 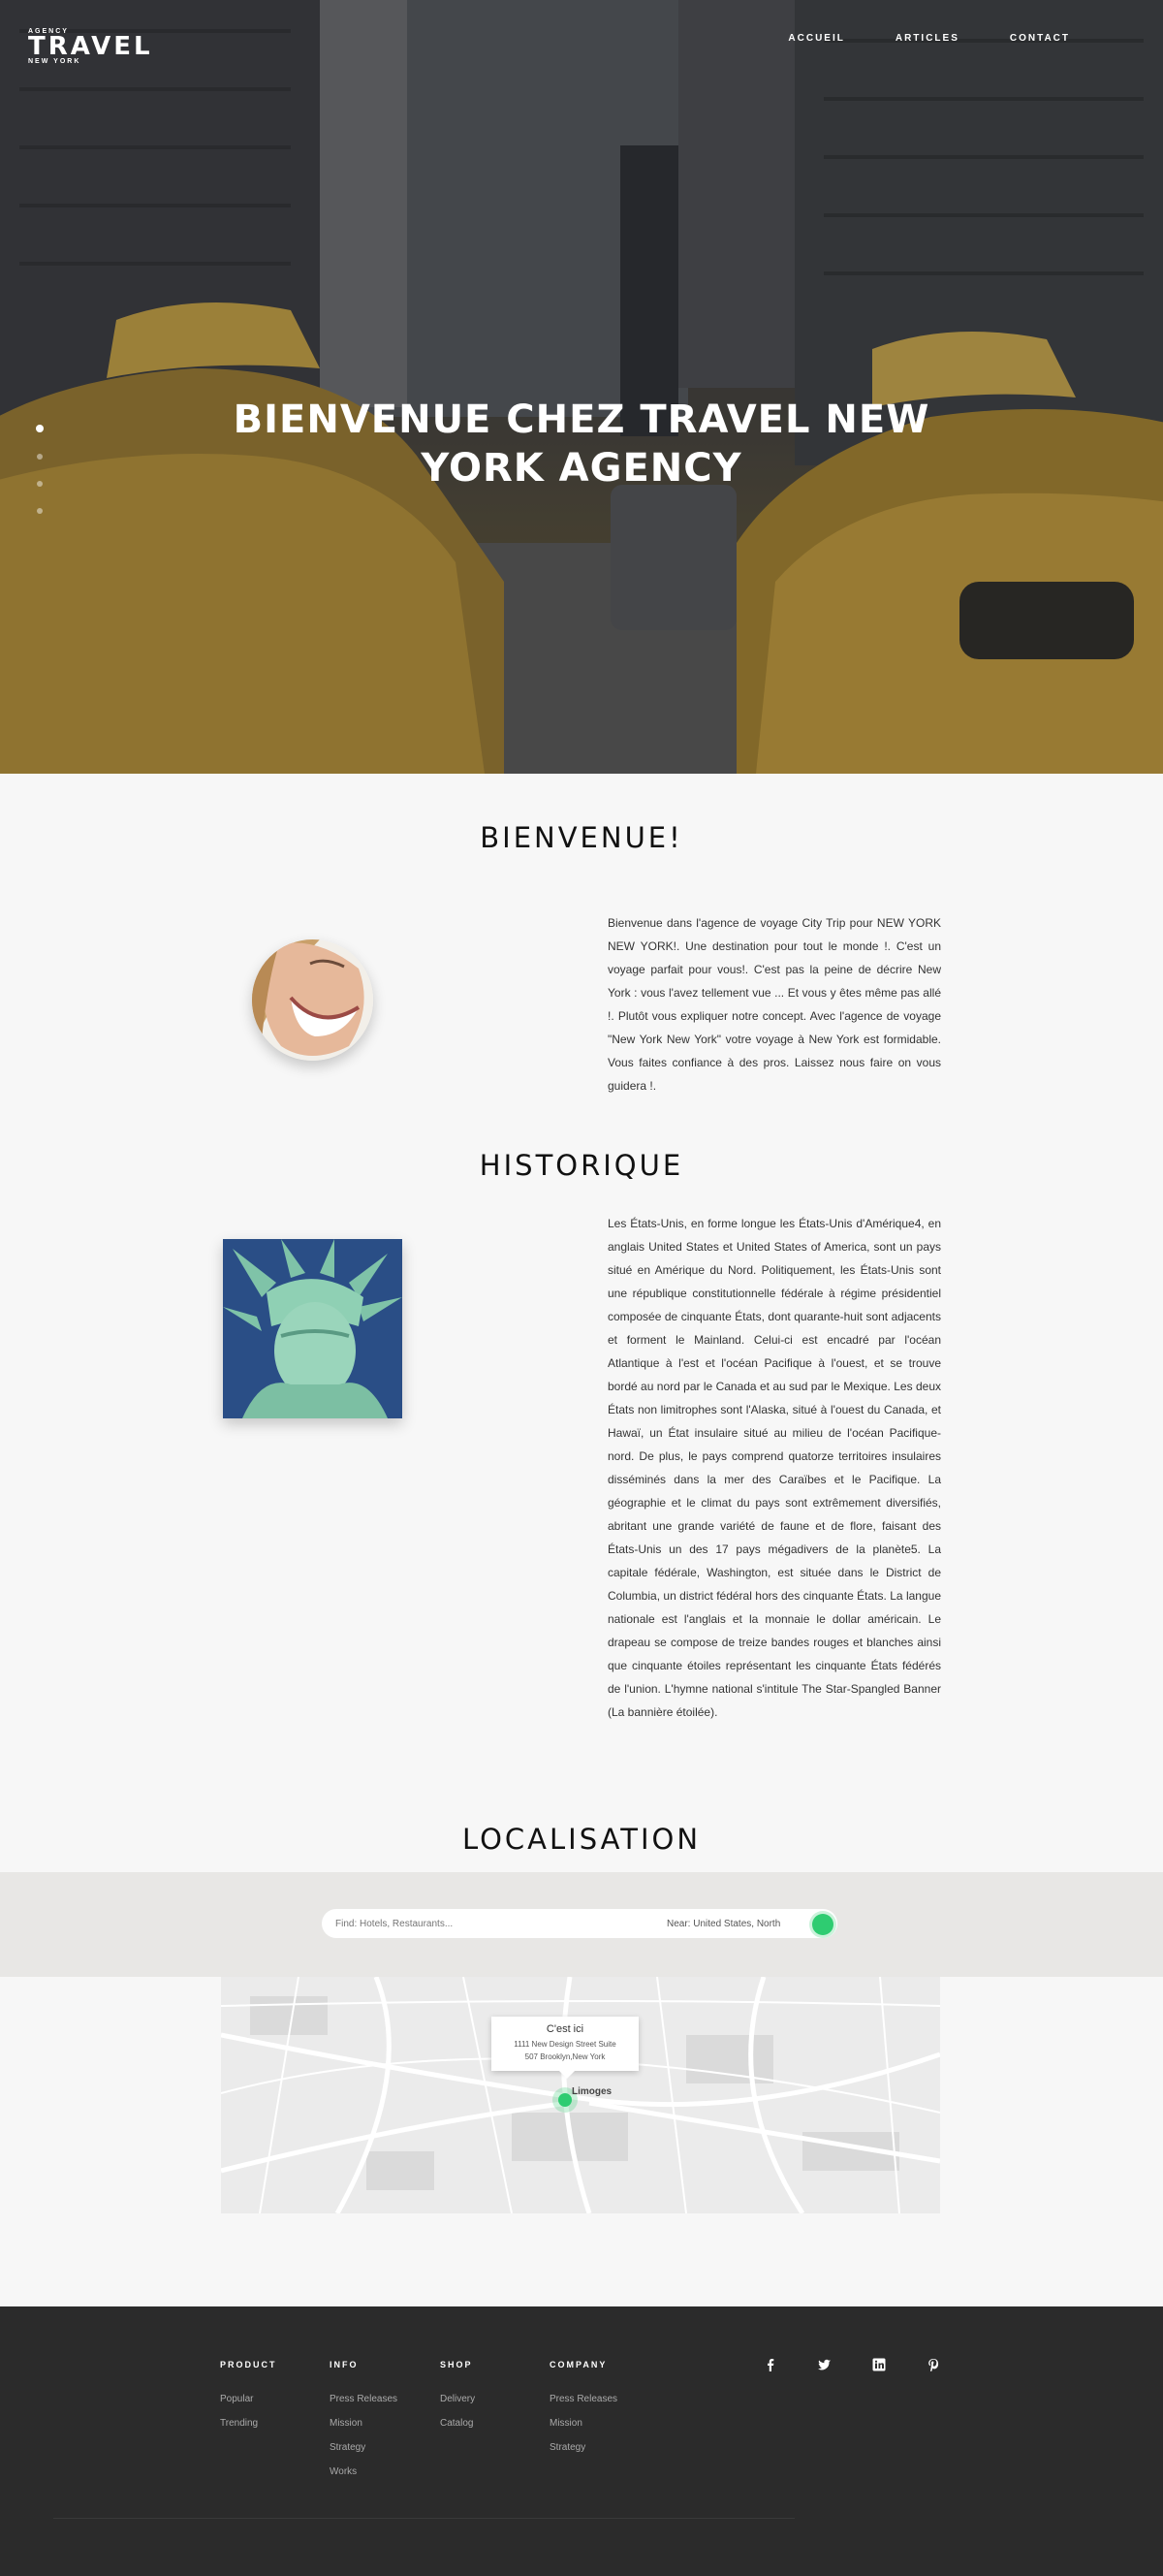 What do you see at coordinates (565, 2045) in the screenshot?
I see `popup-address-line1: 1111 New Design Street Suite` at bounding box center [565, 2045].